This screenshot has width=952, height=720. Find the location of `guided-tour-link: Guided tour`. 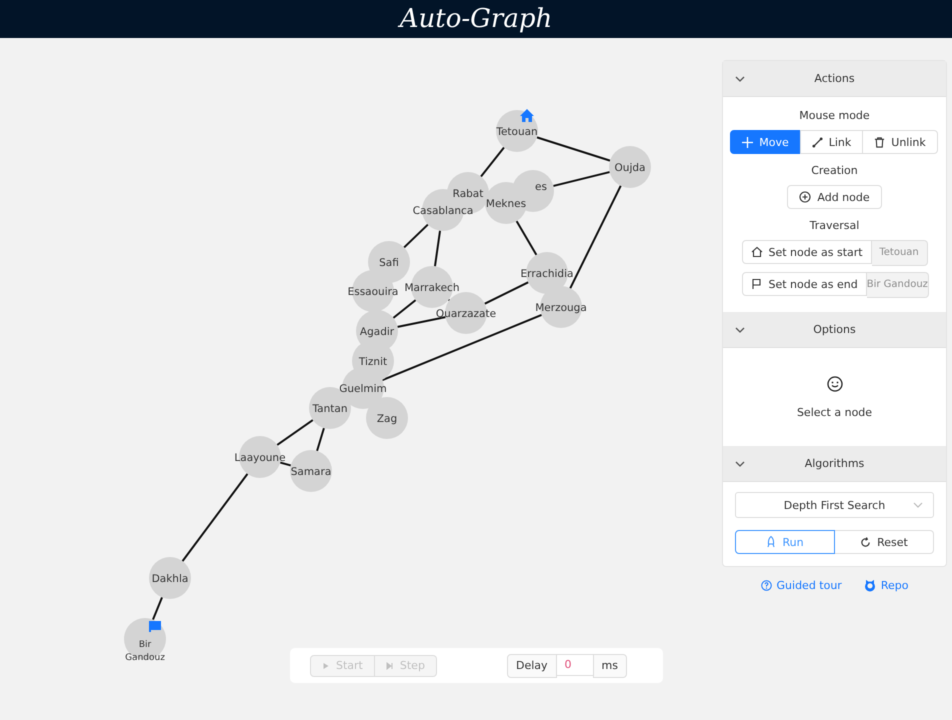

guided-tour-link: Guided tour is located at coordinates (801, 585).